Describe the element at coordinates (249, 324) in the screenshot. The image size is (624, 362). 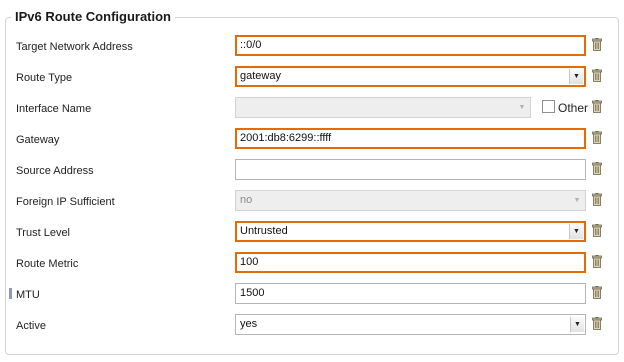
I see `active-value: yes` at that location.